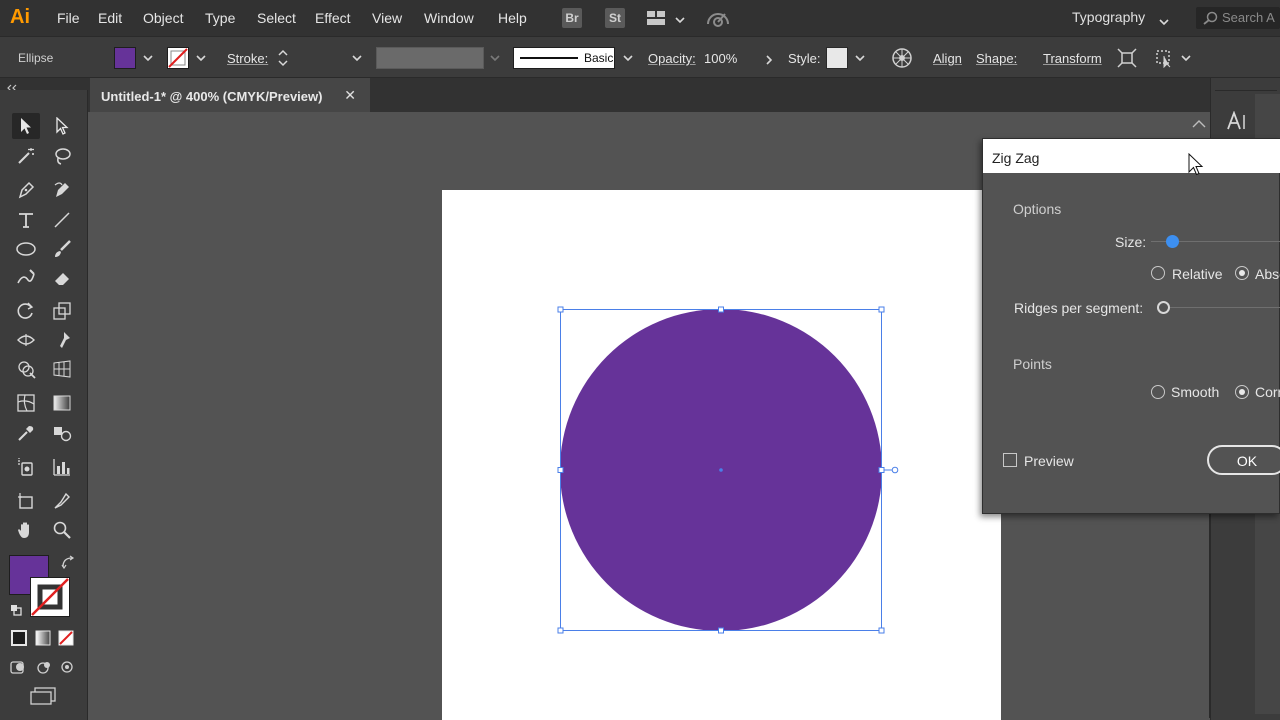 The width and height of the screenshot is (1280, 720). Describe the element at coordinates (1195, 392) in the screenshot. I see `smooth-label: Smooth` at that location.